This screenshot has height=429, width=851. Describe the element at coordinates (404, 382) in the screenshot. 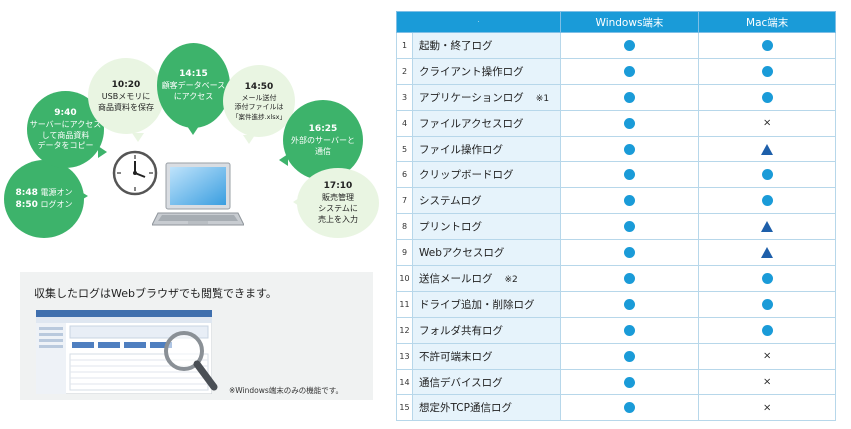

I see `row-number: 14` at that location.